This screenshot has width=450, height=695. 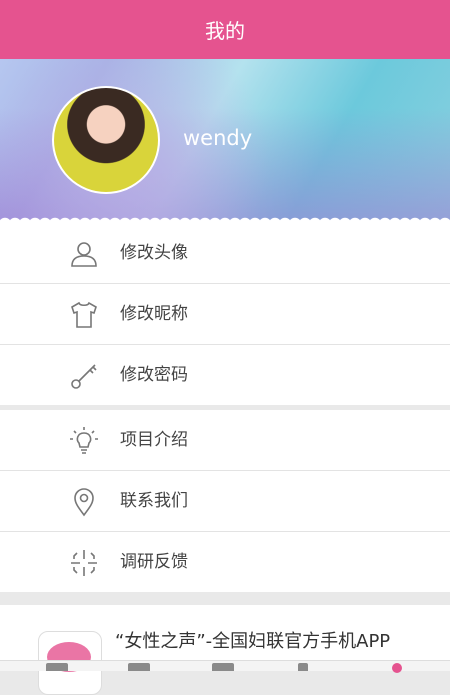 I want to click on menu-item-project-intro: 项目介绍, so click(x=225, y=440).